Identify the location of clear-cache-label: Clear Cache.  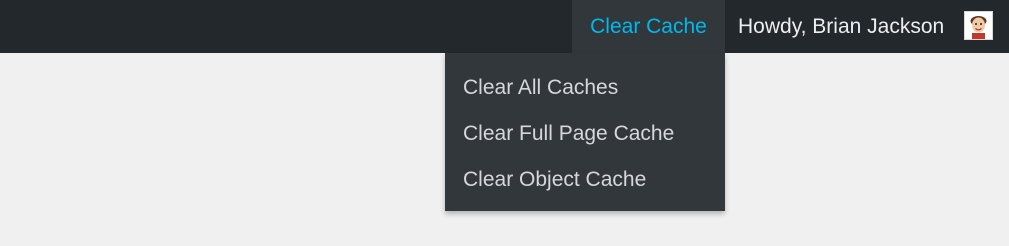
(648, 26).